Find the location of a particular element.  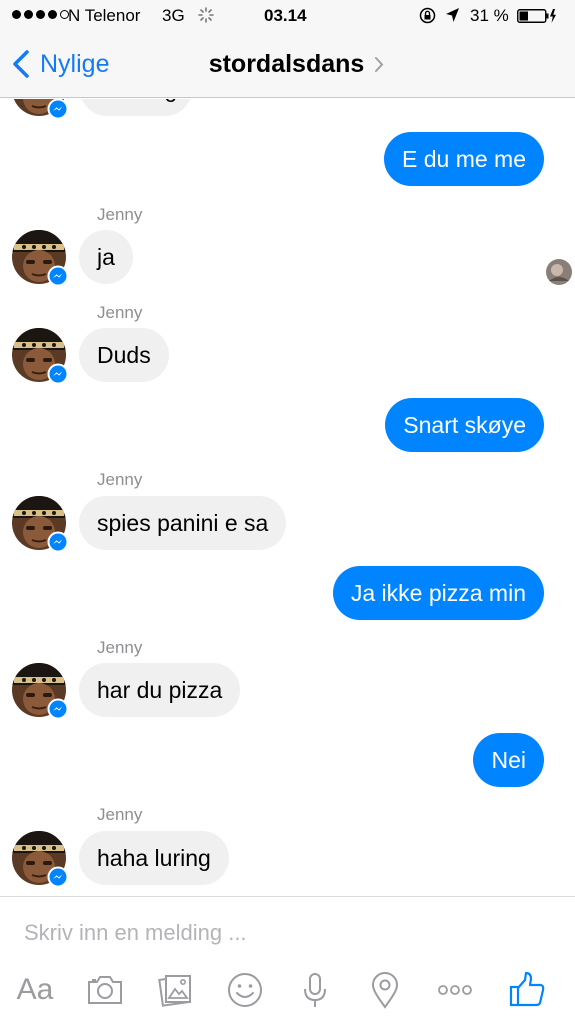

location-arrow-icon is located at coordinates (452, 15).